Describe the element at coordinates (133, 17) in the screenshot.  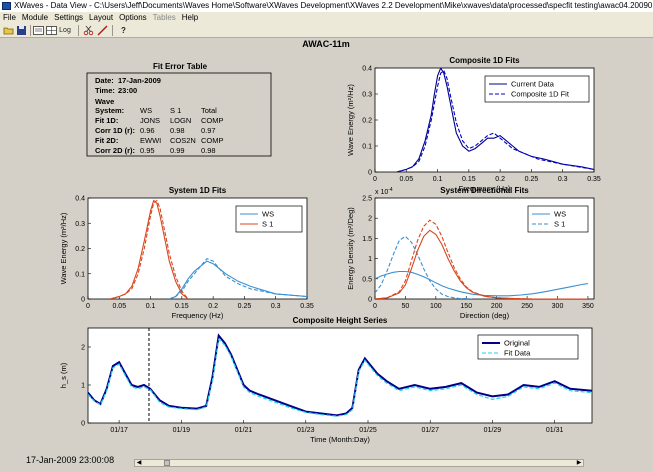
I see `menu-options: Options` at that location.